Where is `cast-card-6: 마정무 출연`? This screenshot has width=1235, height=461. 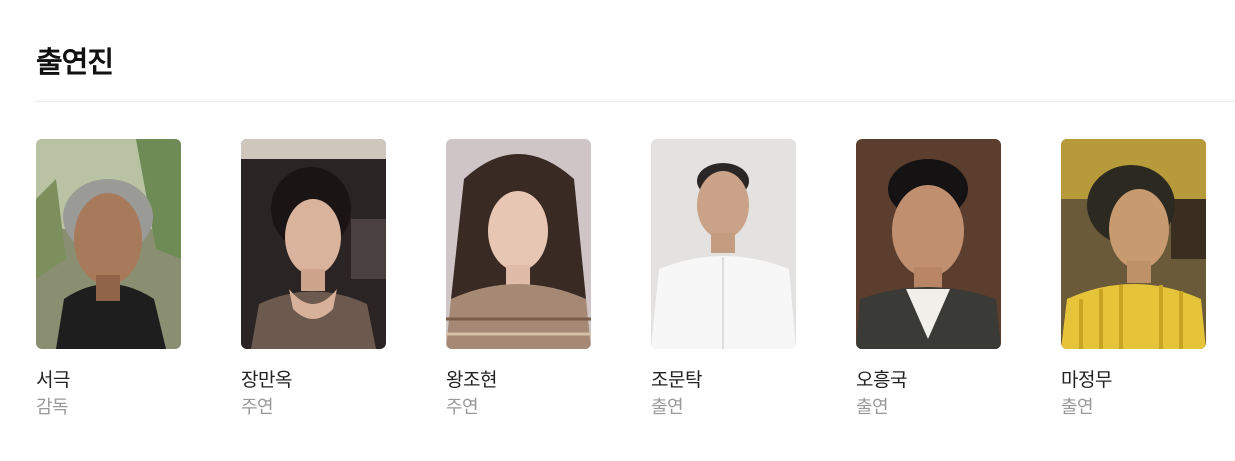
cast-card-6: 마정무 출연 is located at coordinates (1133, 279).